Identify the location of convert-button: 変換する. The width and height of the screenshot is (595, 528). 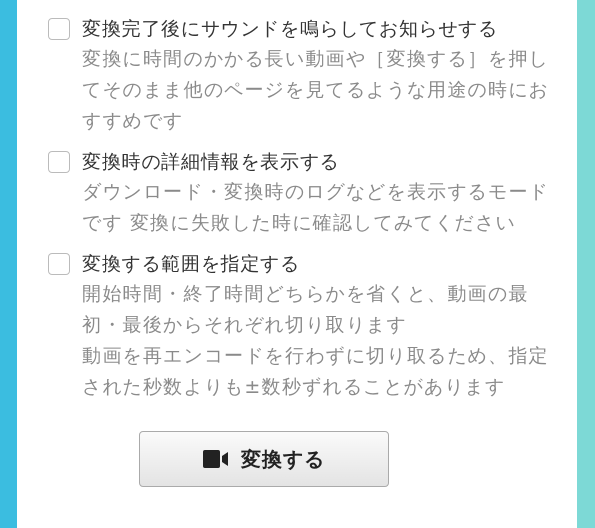
(264, 459).